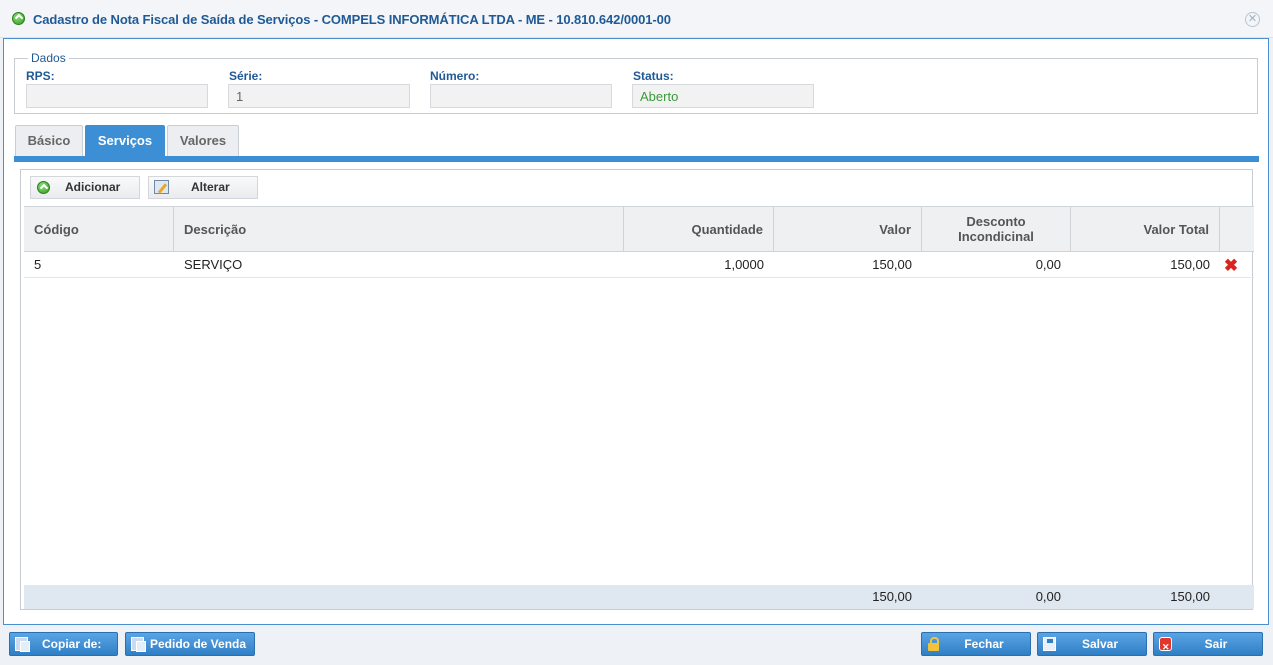 This screenshot has width=1273, height=665. Describe the element at coordinates (1237, 229) in the screenshot. I see `column-header-actions` at that location.